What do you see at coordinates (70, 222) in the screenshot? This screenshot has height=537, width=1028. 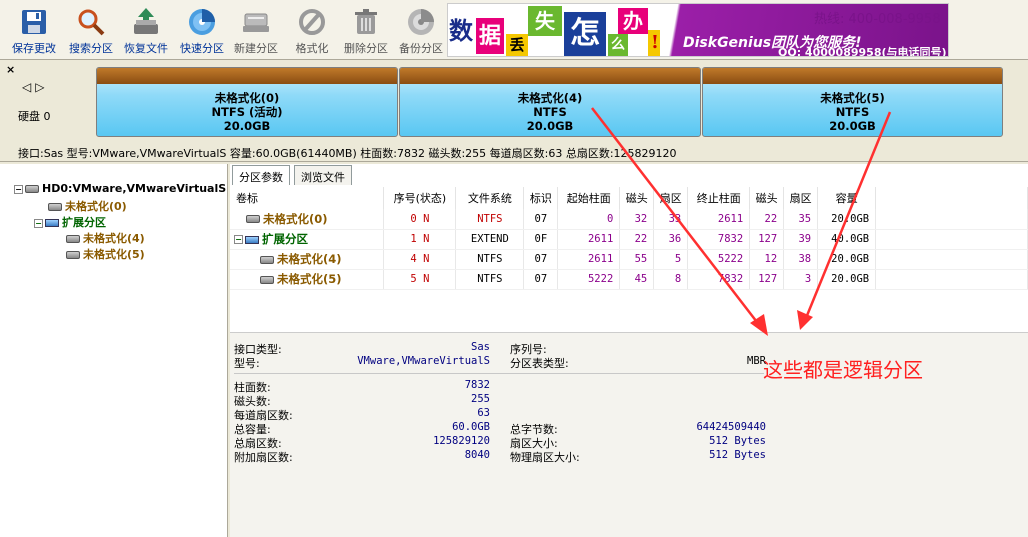 I see `tree-item-extended: − 扩展分区` at bounding box center [70, 222].